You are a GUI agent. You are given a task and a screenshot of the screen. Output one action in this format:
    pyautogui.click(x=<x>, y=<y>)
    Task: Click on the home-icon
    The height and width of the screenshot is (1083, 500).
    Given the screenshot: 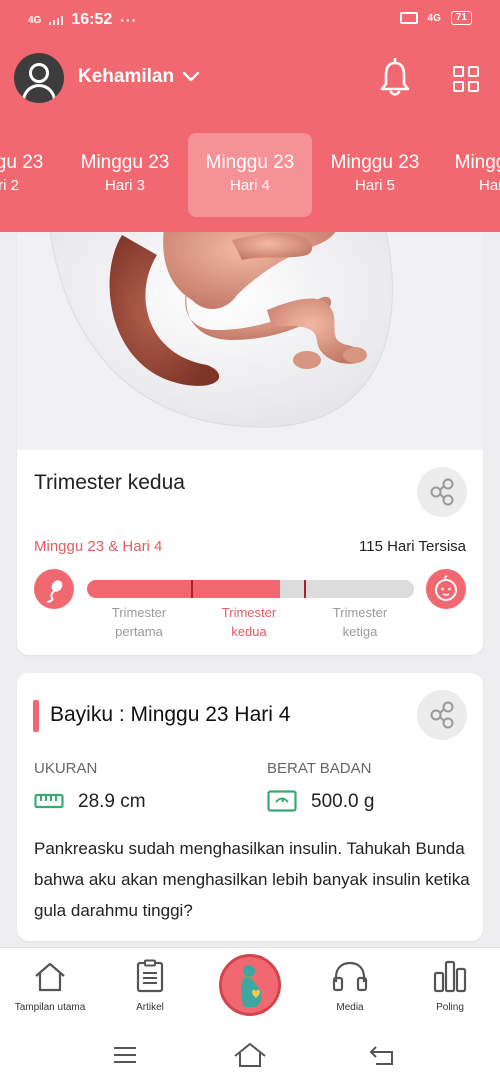 What is the action you would take?
    pyautogui.click(x=50, y=977)
    